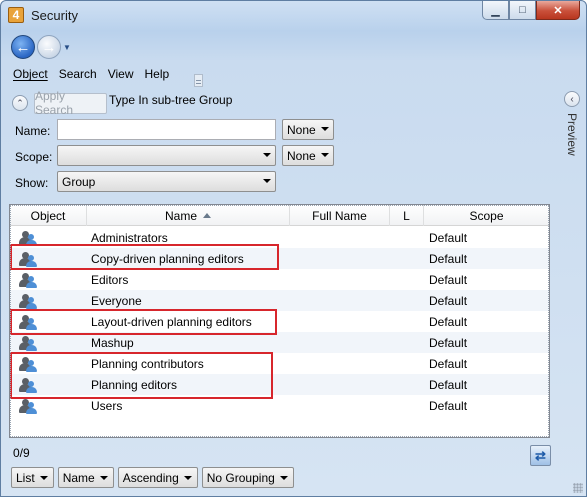 This screenshot has width=587, height=497. Describe the element at coordinates (279, 384) in the screenshot. I see `table-row: Planning editors Default` at that location.